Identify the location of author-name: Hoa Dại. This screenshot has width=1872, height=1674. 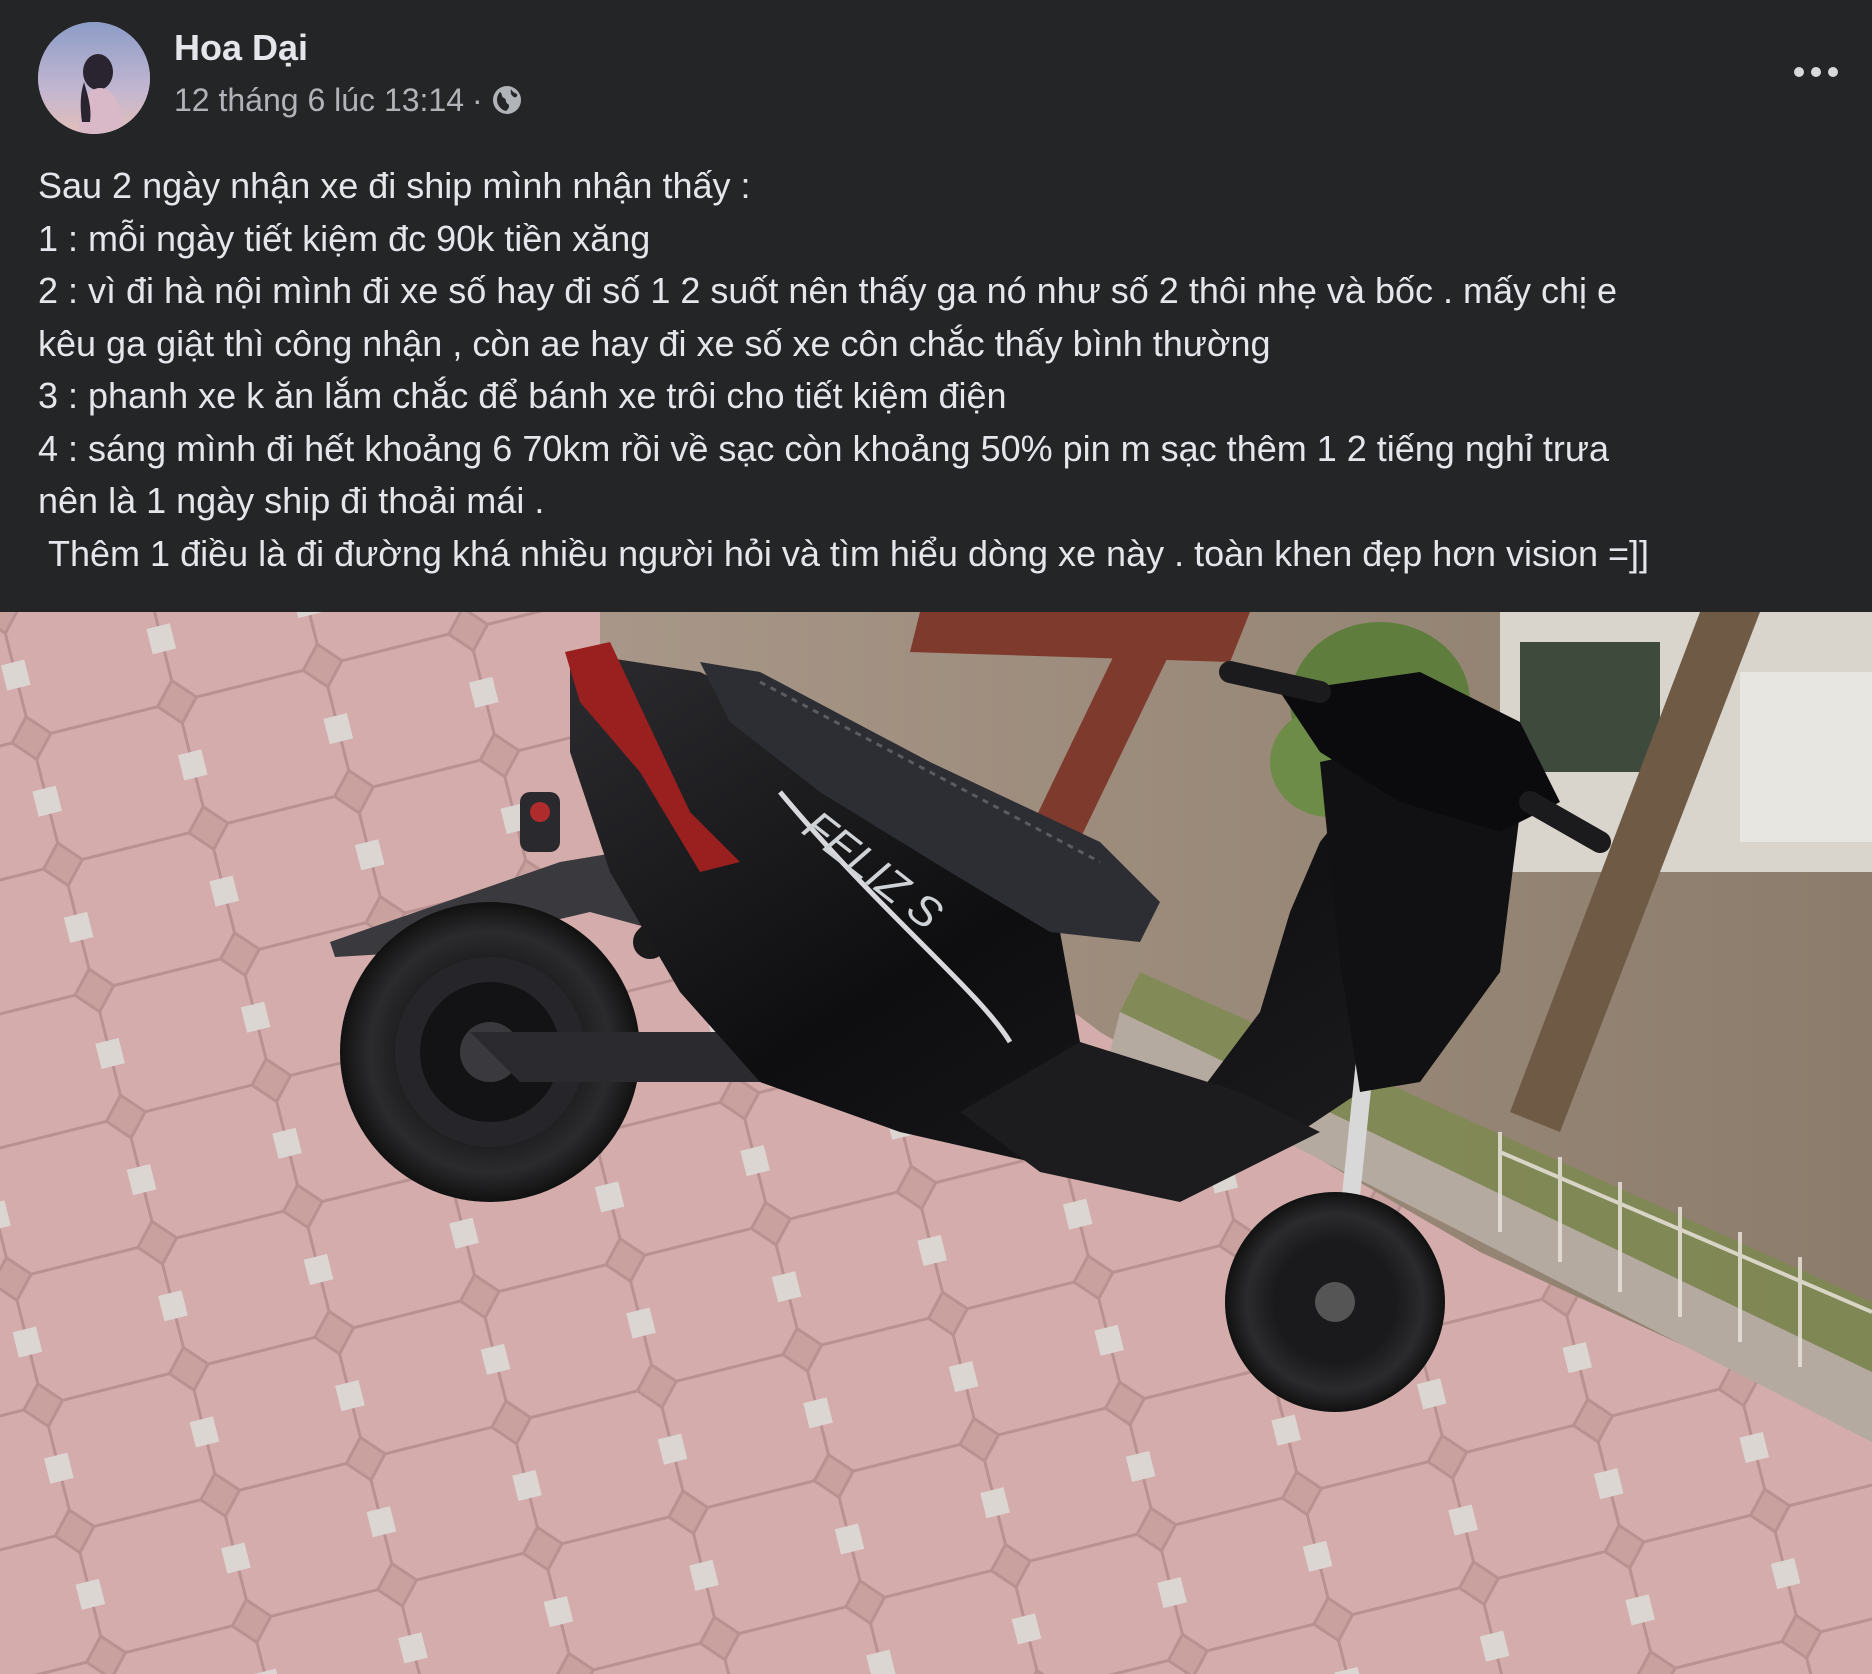
(241, 48).